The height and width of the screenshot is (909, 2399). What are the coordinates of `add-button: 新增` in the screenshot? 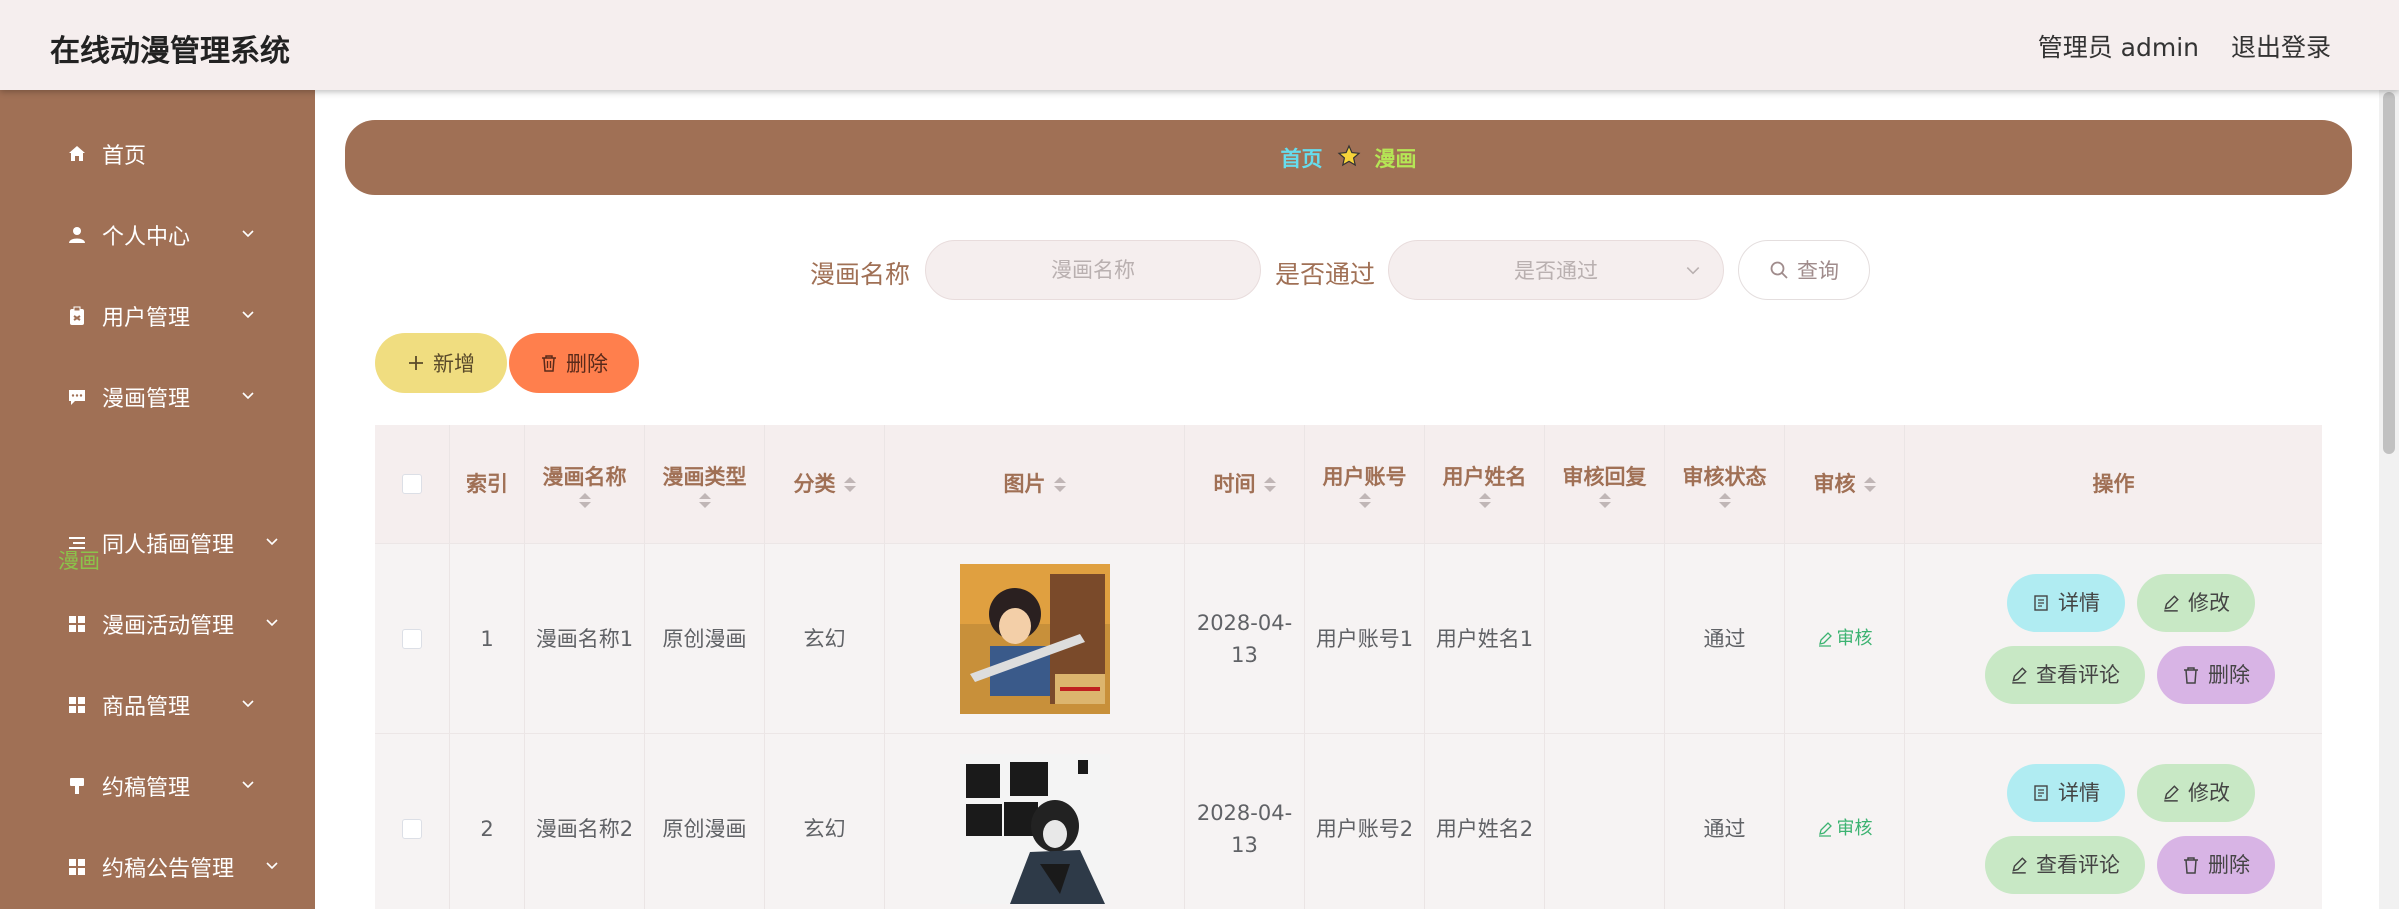 It's located at (441, 363).